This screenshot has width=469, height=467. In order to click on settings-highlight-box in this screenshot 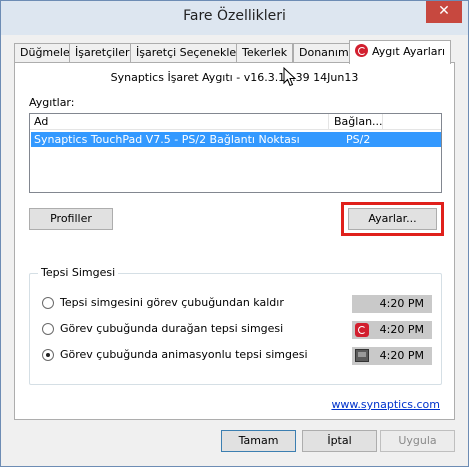, I will do `click(392, 219)`.